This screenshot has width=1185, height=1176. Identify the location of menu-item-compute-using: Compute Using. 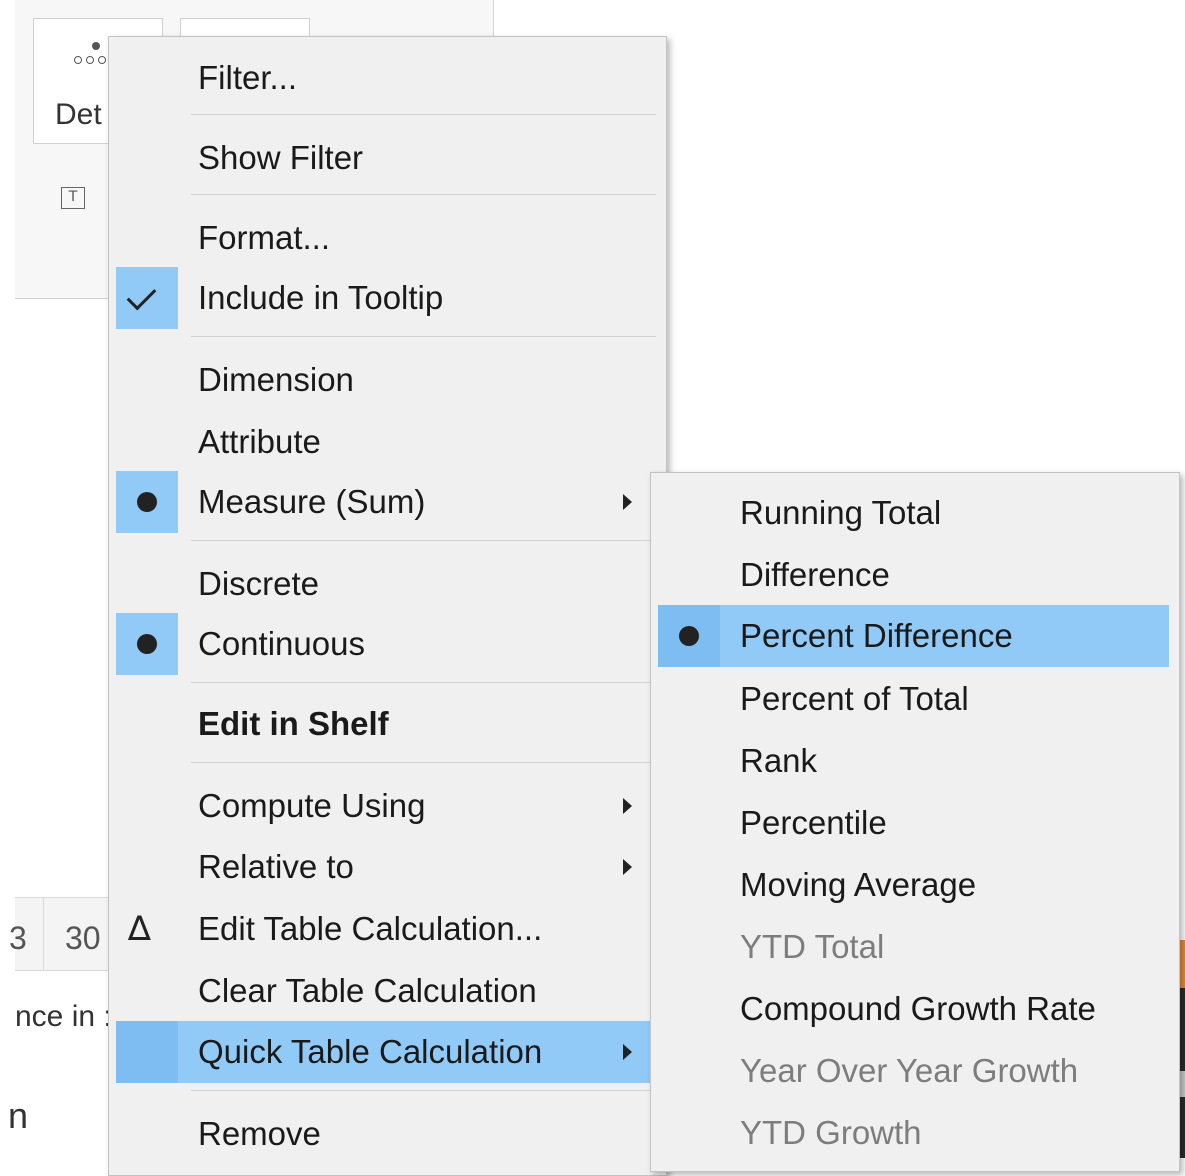
(387, 806).